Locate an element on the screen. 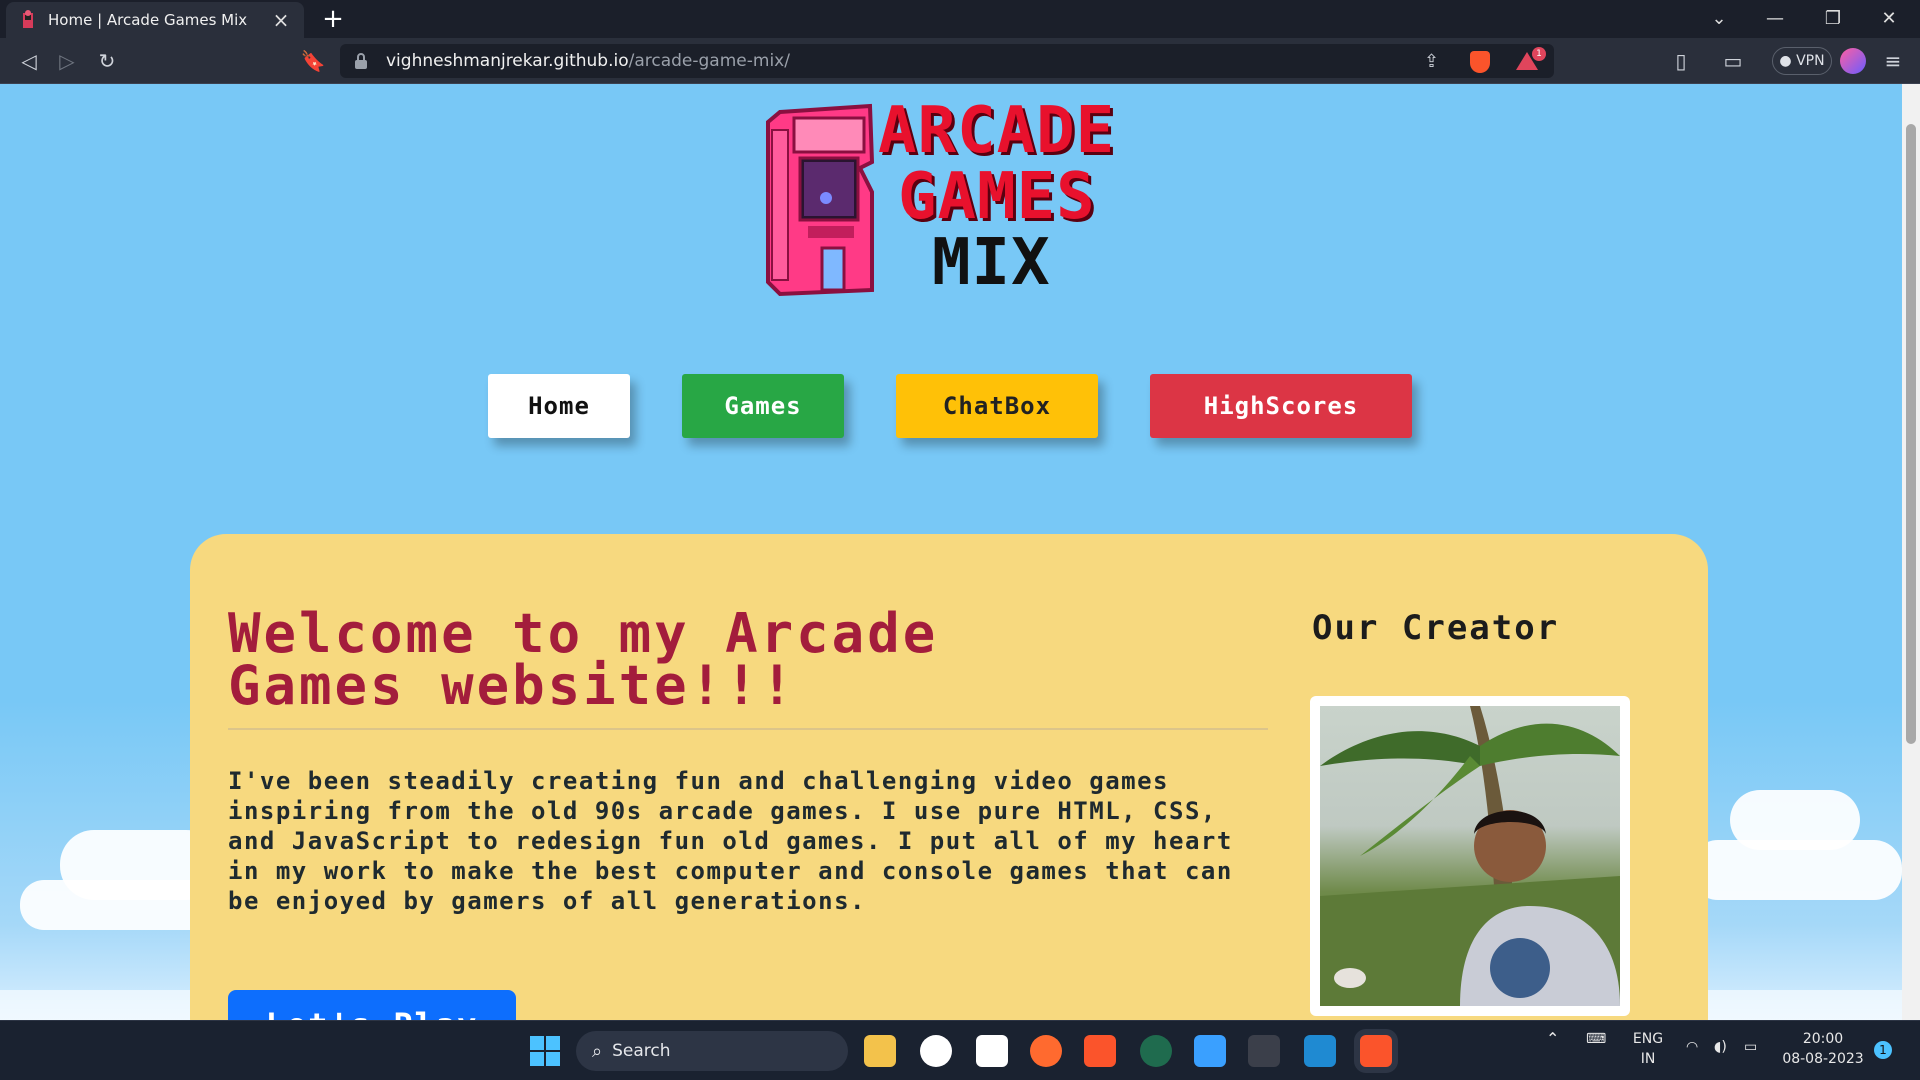  reload-icon: ↻ is located at coordinates (107, 61).